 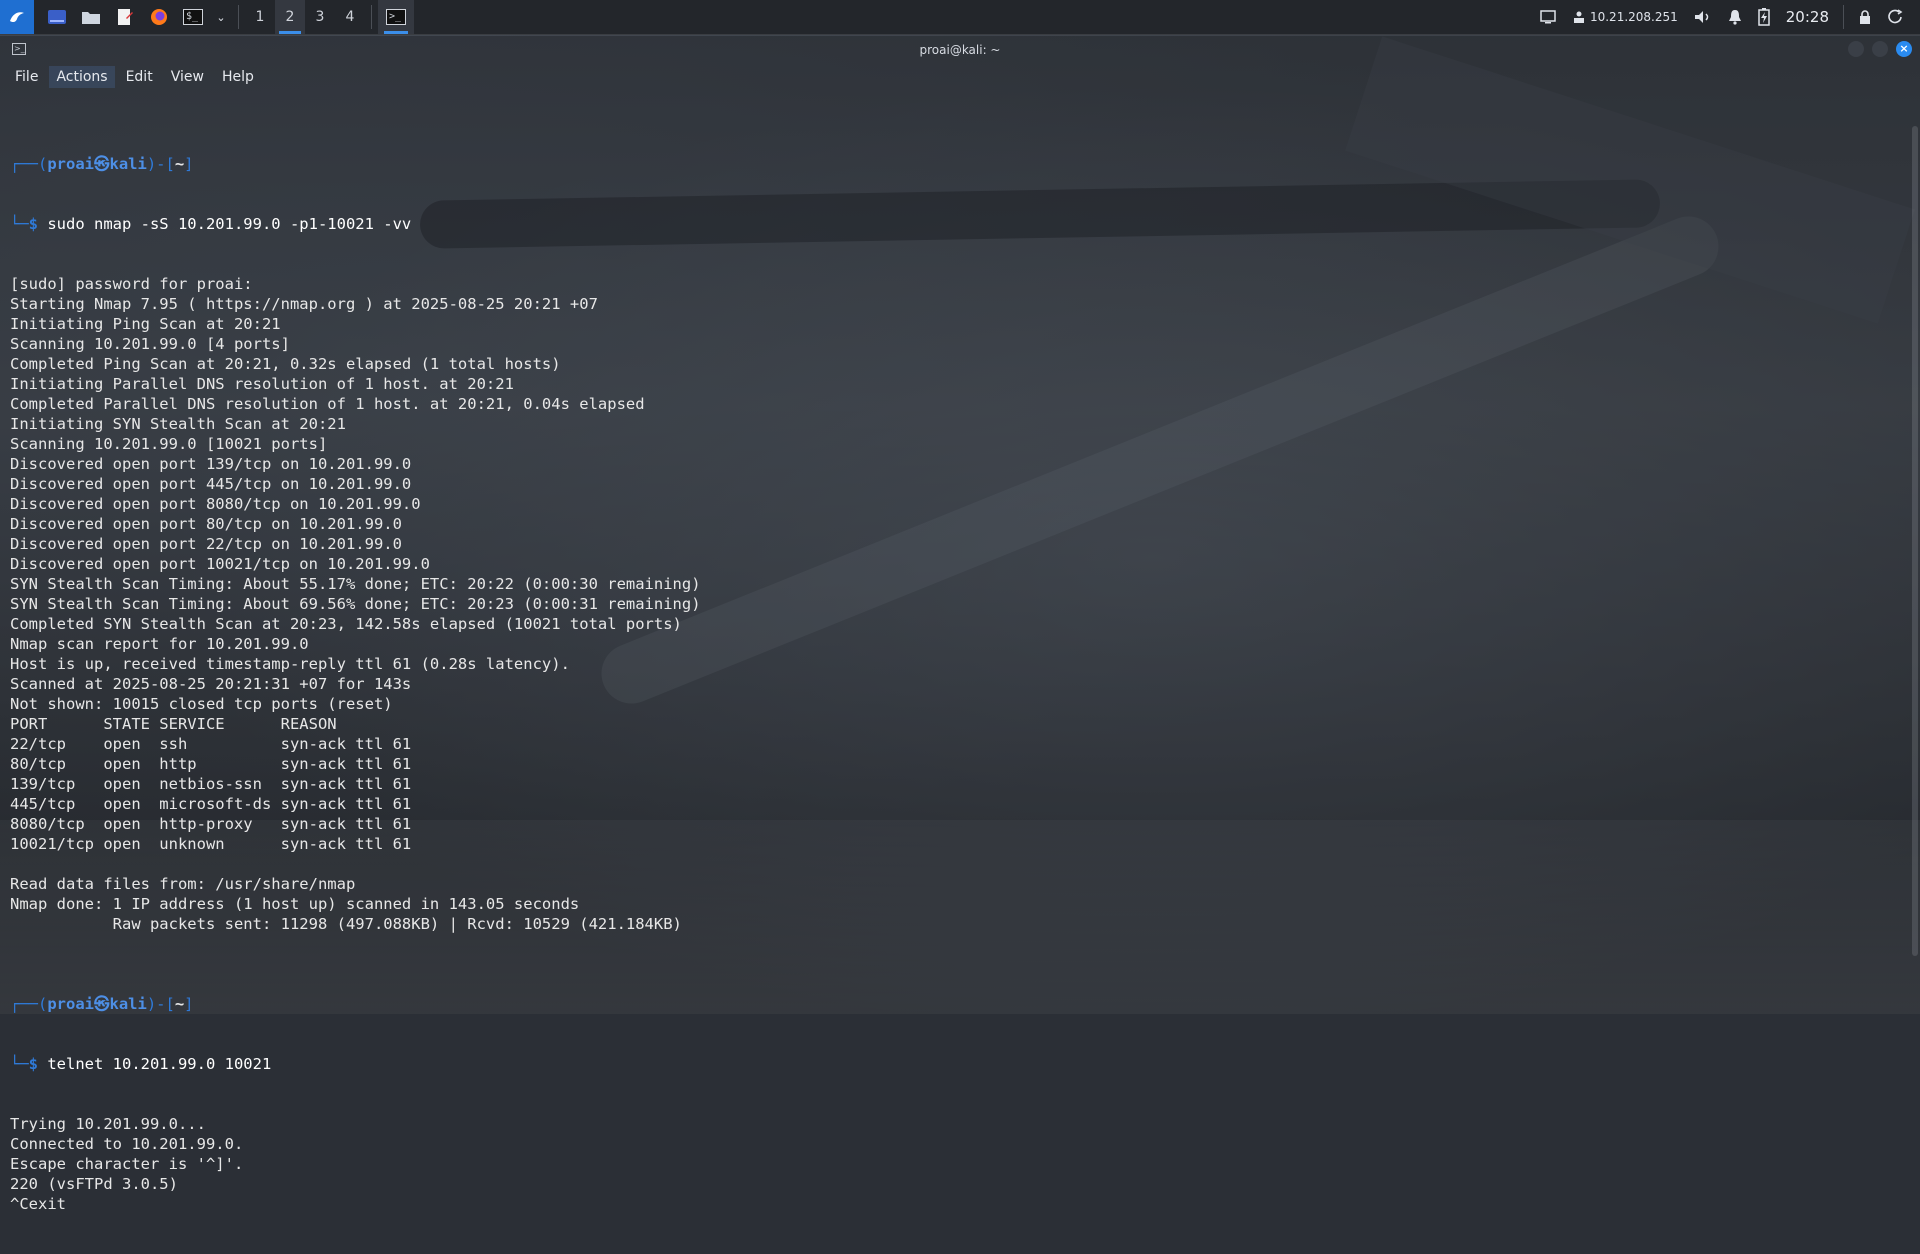 I want to click on close-button: ×, so click(x=1904, y=49).